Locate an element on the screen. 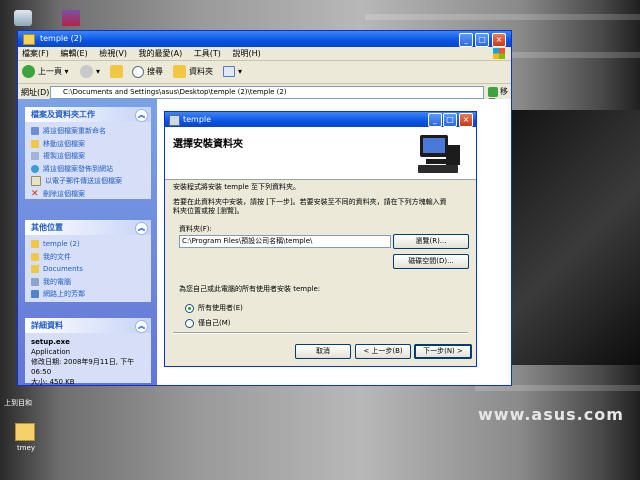  task-move: 移動這個檔案 is located at coordinates (89, 144).